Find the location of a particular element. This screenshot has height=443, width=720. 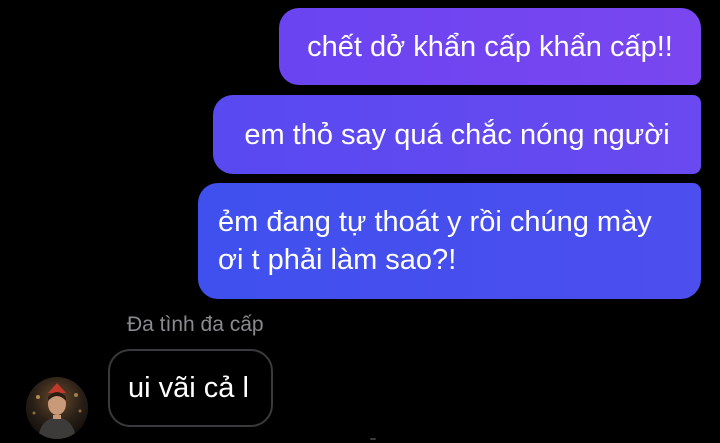

avatar is located at coordinates (57, 408).